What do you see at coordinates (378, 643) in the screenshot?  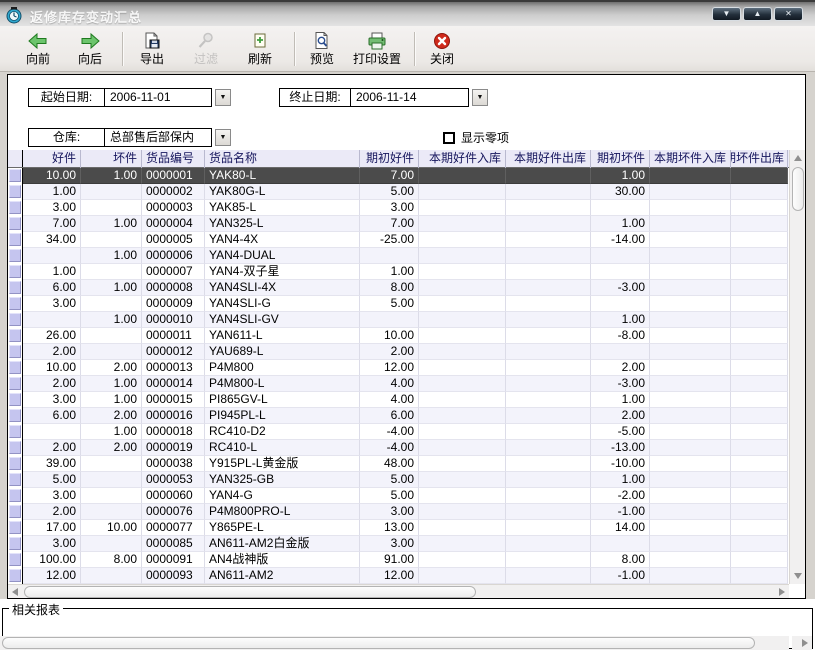 I see `bottom-scrollbar-thumb` at bounding box center [378, 643].